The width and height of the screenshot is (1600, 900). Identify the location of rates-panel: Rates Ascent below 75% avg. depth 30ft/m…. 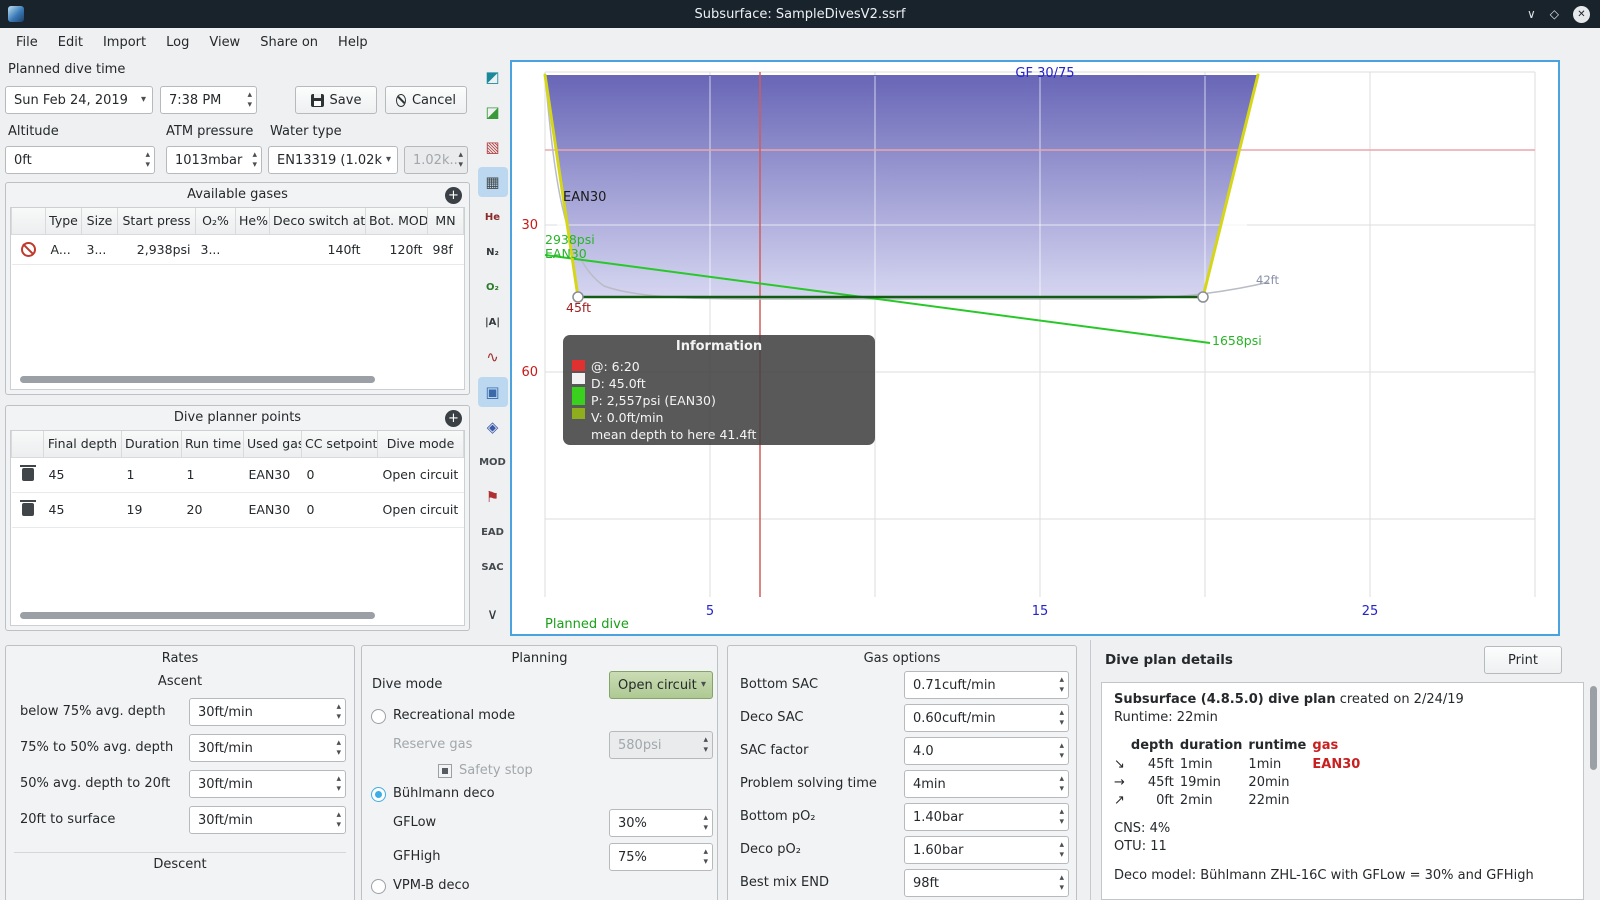
(180, 772).